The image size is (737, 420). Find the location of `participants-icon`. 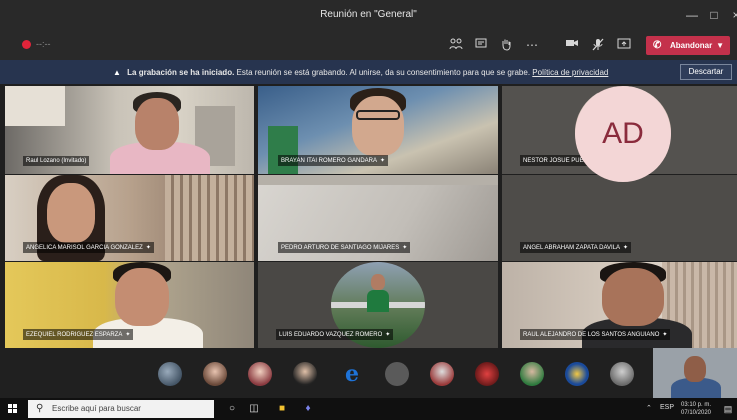

participants-icon is located at coordinates (456, 45).